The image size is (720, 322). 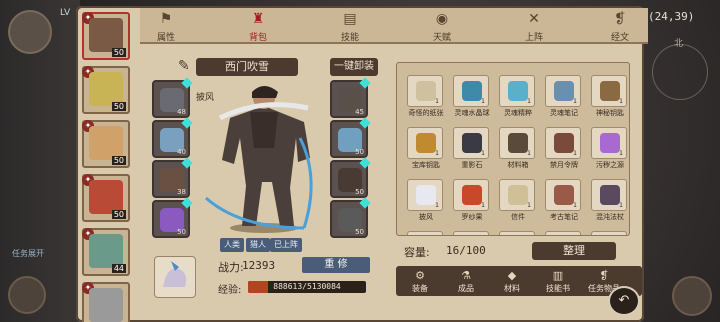 I want to click on inventory-item: 1 奇怪的纸张, so click(x=426, y=96).